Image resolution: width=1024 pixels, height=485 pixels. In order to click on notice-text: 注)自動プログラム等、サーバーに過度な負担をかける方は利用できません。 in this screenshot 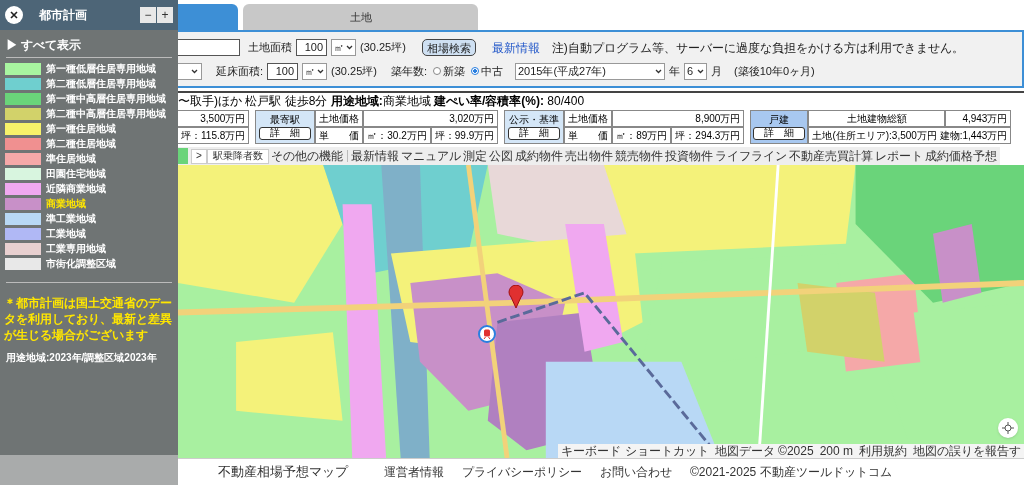, I will do `click(757, 48)`.